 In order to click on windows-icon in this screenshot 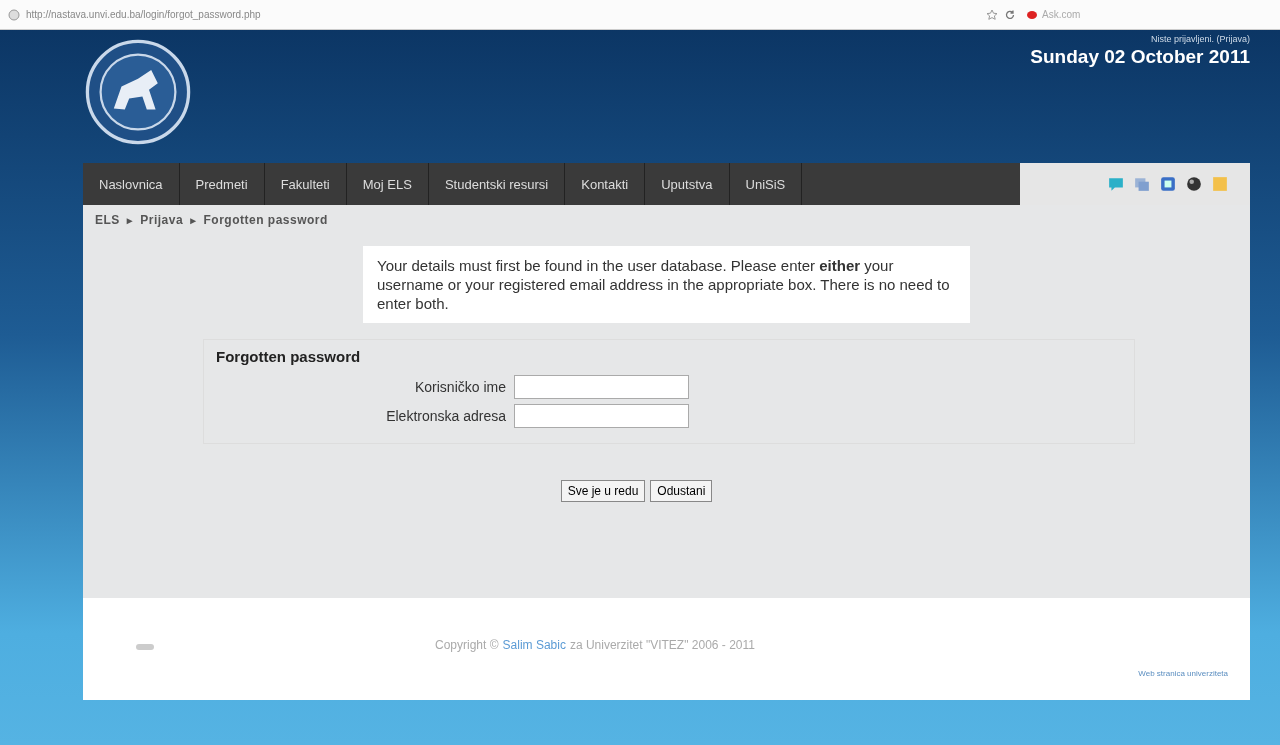, I will do `click(1142, 184)`.